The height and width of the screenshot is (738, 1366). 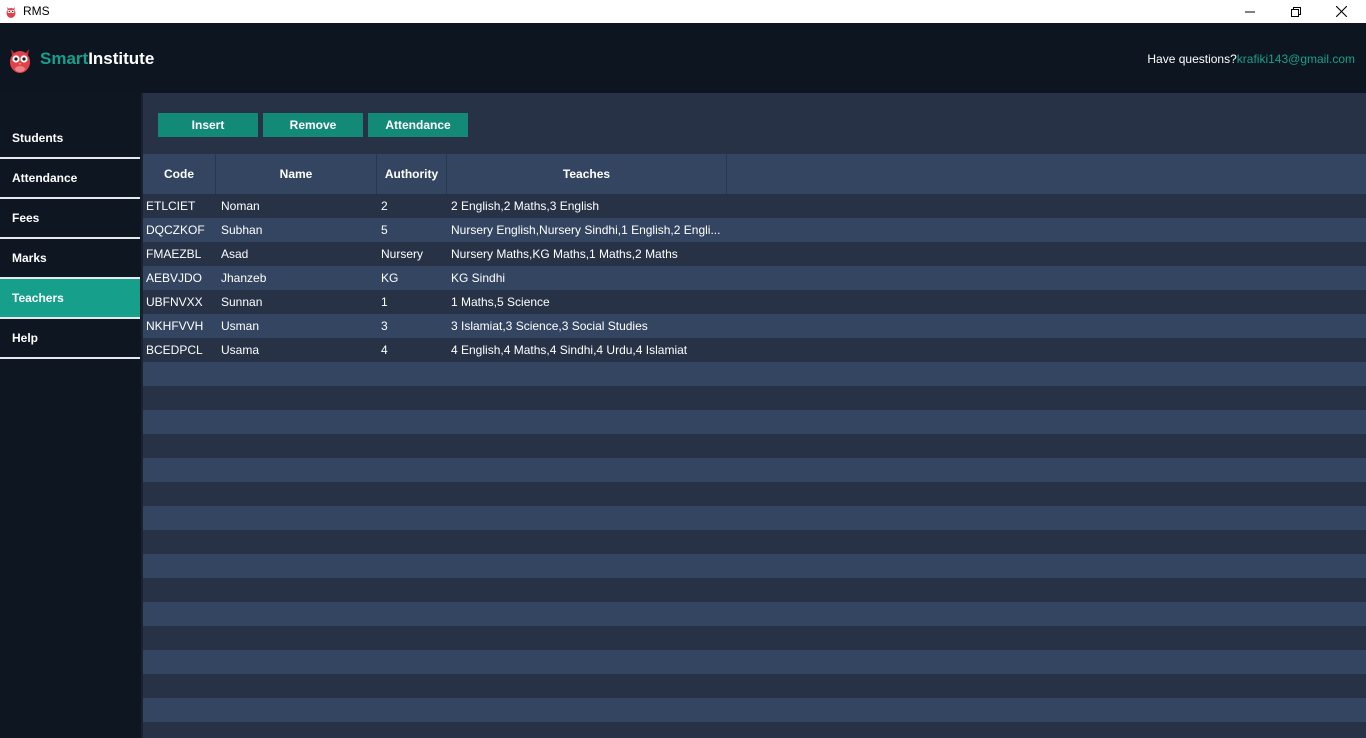 I want to click on cell-teaches: Nursery Maths,KG Maths,1 Maths,2 Maths, so click(x=564, y=254).